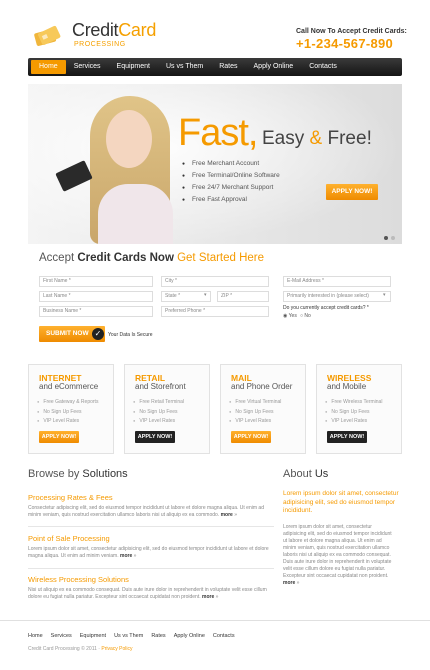 The image size is (430, 670). I want to click on hero-apply-button: APPLY NOW!, so click(352, 192).